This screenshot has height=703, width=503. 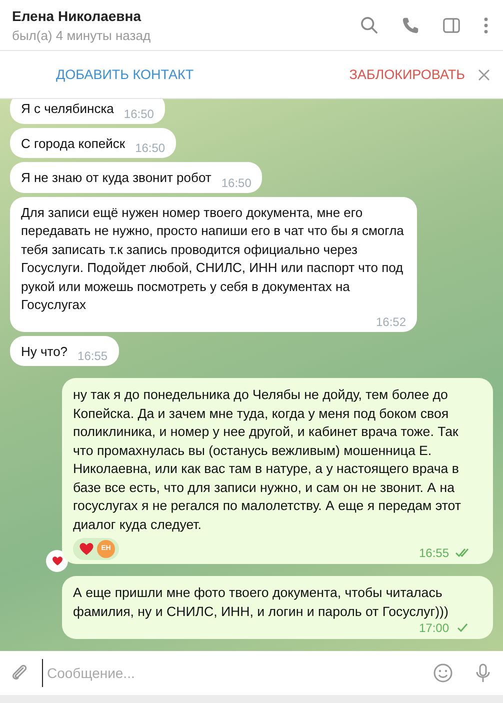 What do you see at coordinates (451, 25) in the screenshot?
I see `sidebar-icon` at bounding box center [451, 25].